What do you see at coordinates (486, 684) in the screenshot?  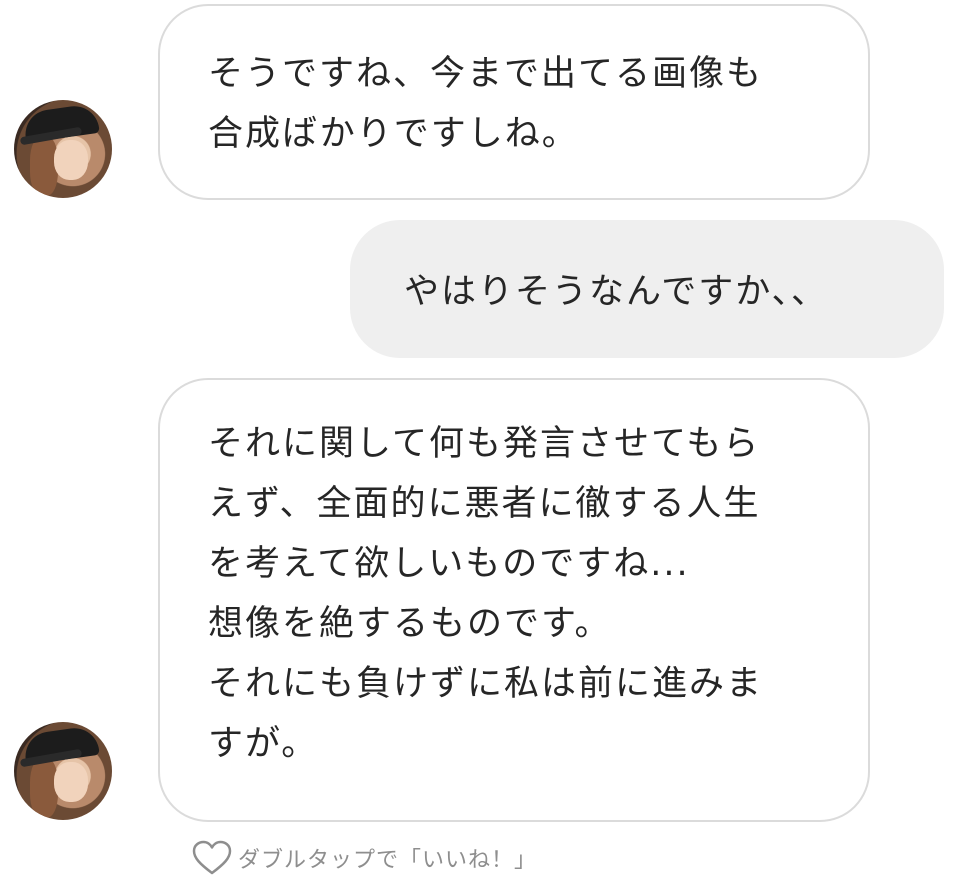 I see `message-text-line: それにも負けずに私は前に進みま` at bounding box center [486, 684].